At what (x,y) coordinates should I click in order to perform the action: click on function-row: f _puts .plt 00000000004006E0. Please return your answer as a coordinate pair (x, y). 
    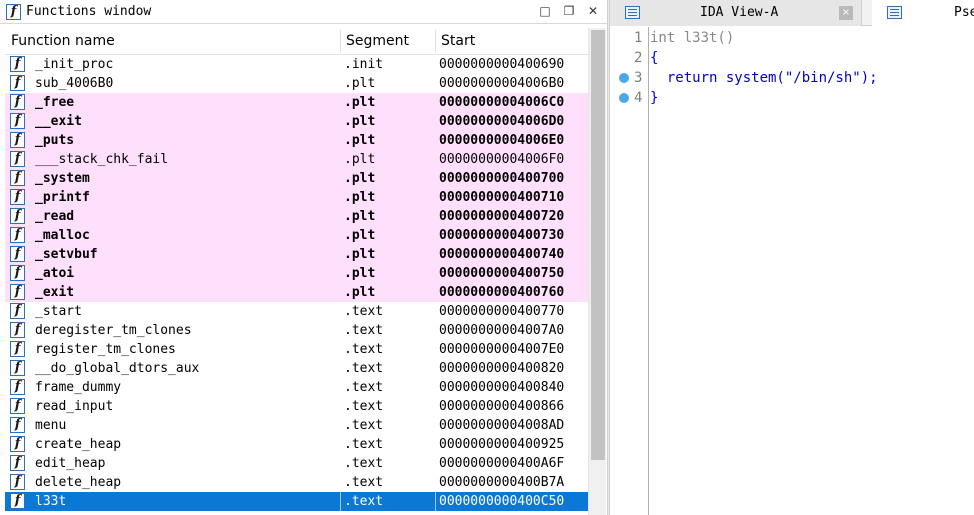
    Looking at the image, I should click on (296, 140).